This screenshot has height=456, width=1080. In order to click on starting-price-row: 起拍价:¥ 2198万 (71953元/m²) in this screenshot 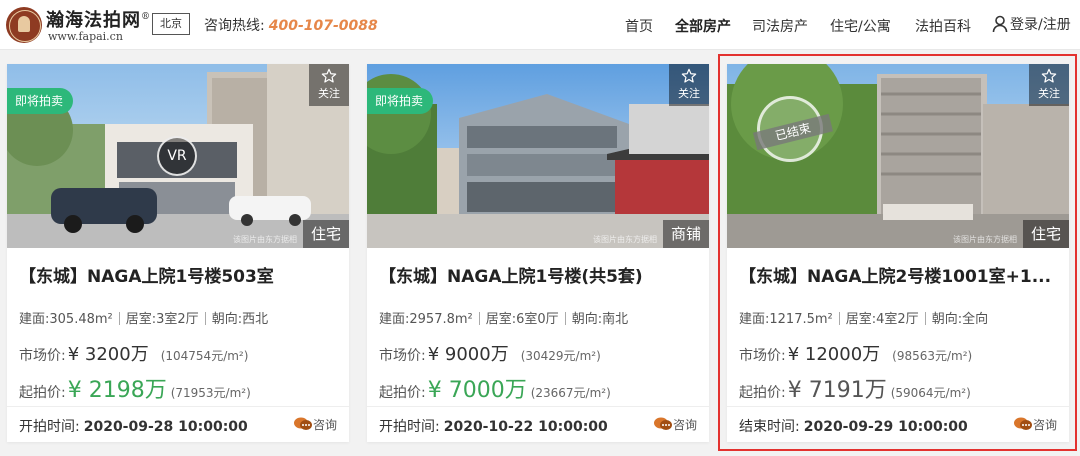, I will do `click(135, 388)`.